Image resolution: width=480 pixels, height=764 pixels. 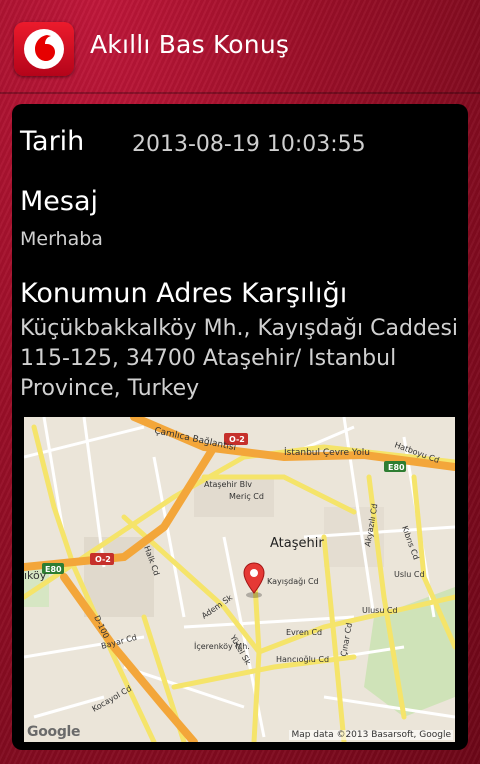 What do you see at coordinates (297, 543) in the screenshot?
I see `map-label-district: Ataşehir` at bounding box center [297, 543].